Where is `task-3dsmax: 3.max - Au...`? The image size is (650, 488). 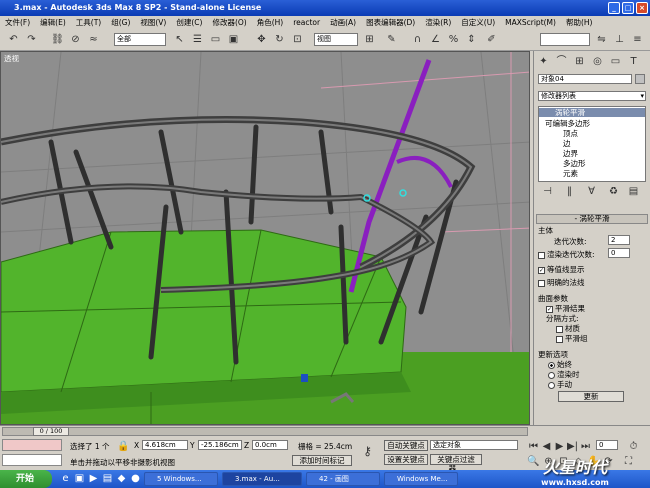
task-3dsmax: 3.max - Au... is located at coordinates (262, 479).